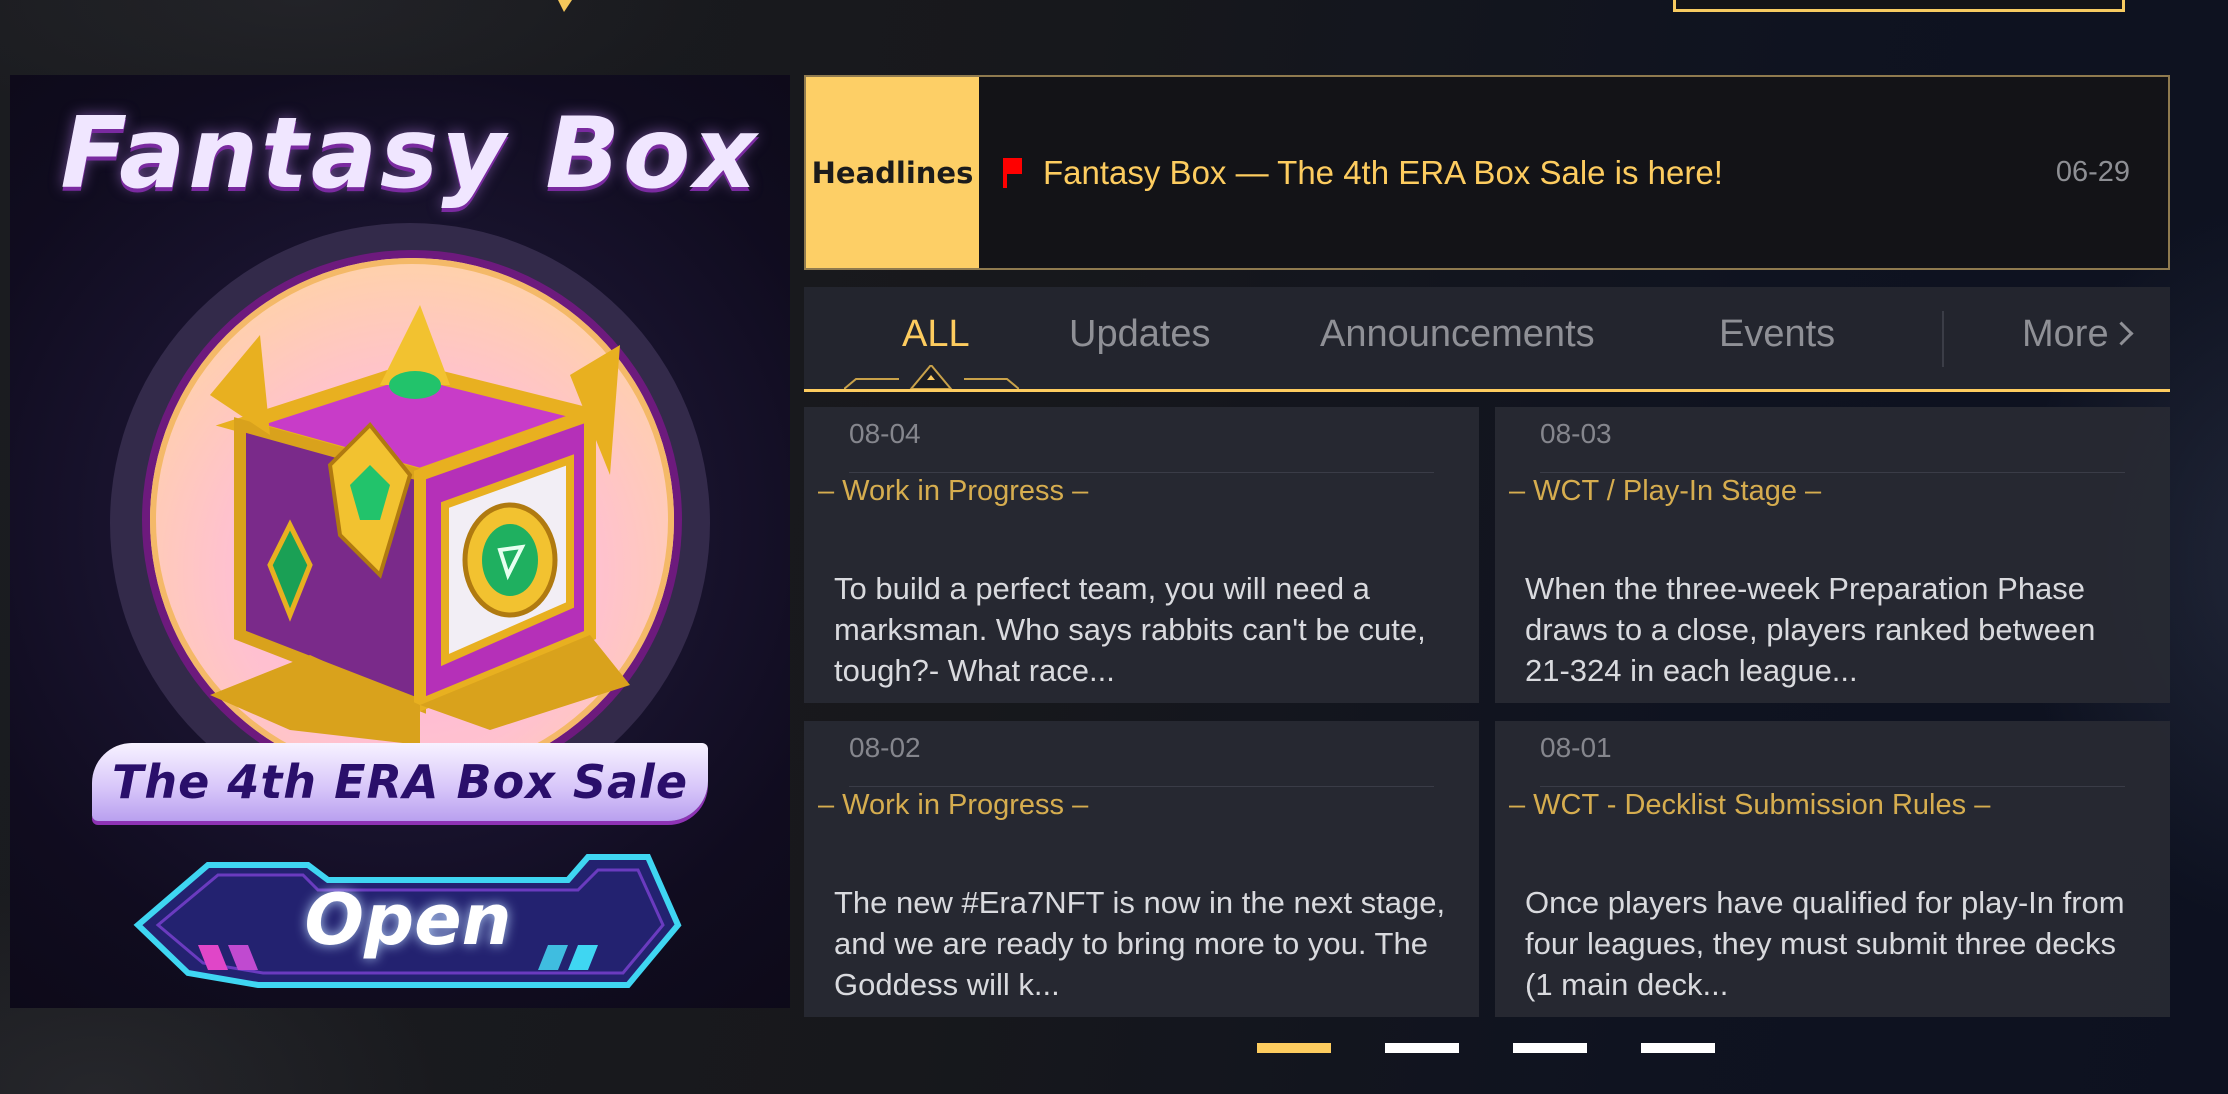  I want to click on tab-divider, so click(1943, 339).